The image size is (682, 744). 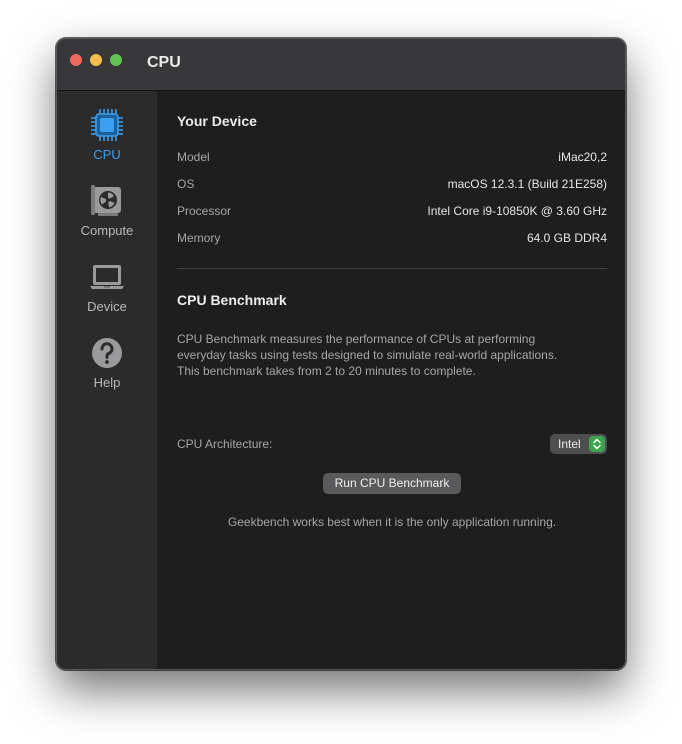 I want to click on processor-label: Processor, so click(x=204, y=211).